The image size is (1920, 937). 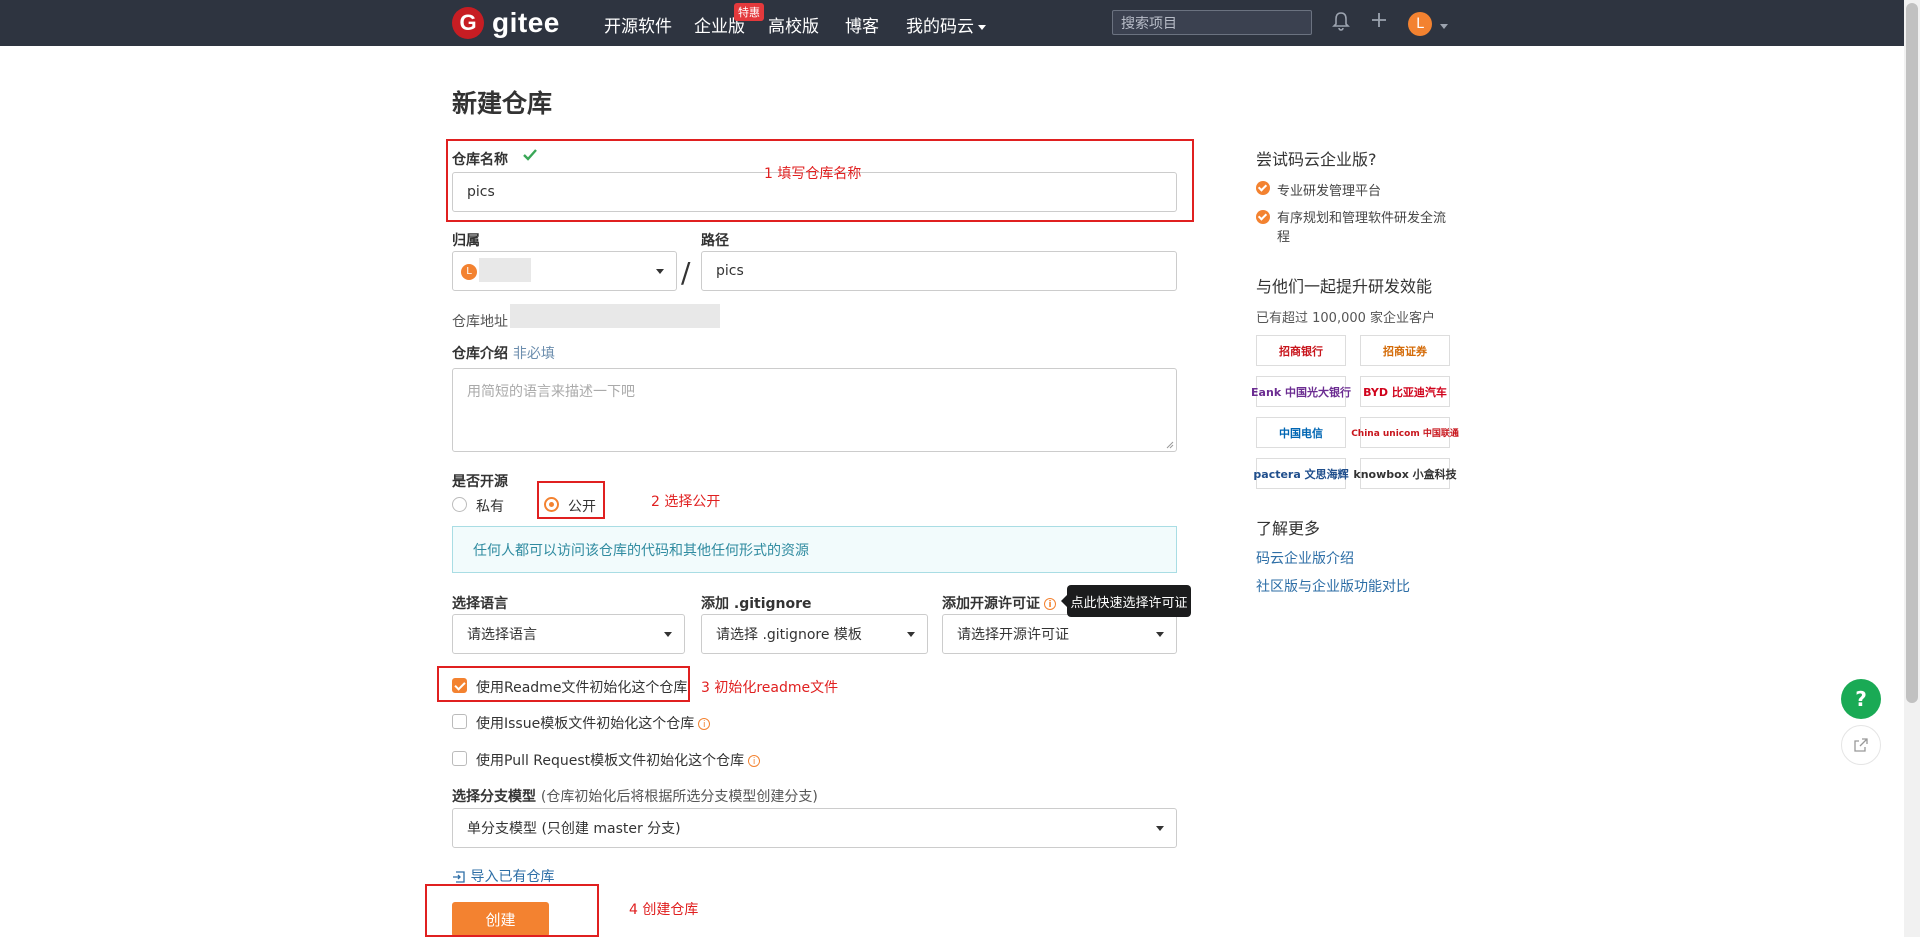 I want to click on license-label: 添加开源许可证 i, so click(x=999, y=603).